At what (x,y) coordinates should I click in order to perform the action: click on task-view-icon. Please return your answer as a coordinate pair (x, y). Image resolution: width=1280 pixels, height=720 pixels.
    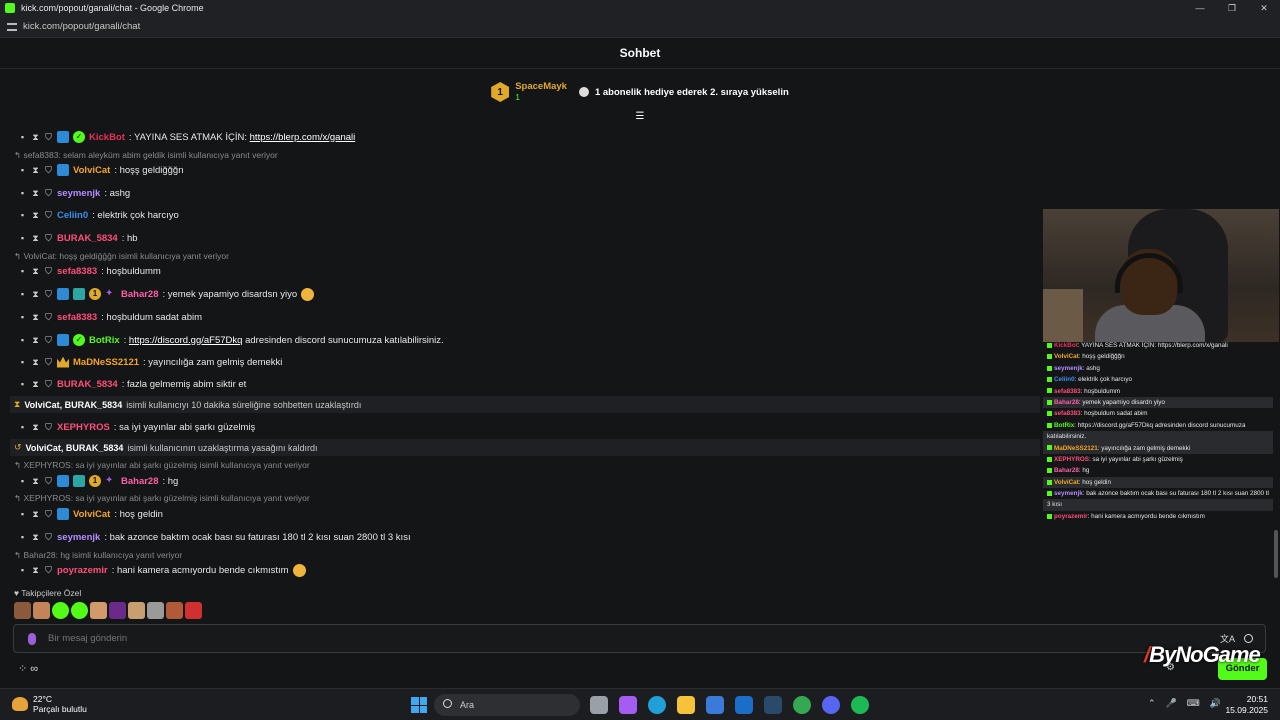
    Looking at the image, I should click on (599, 705).